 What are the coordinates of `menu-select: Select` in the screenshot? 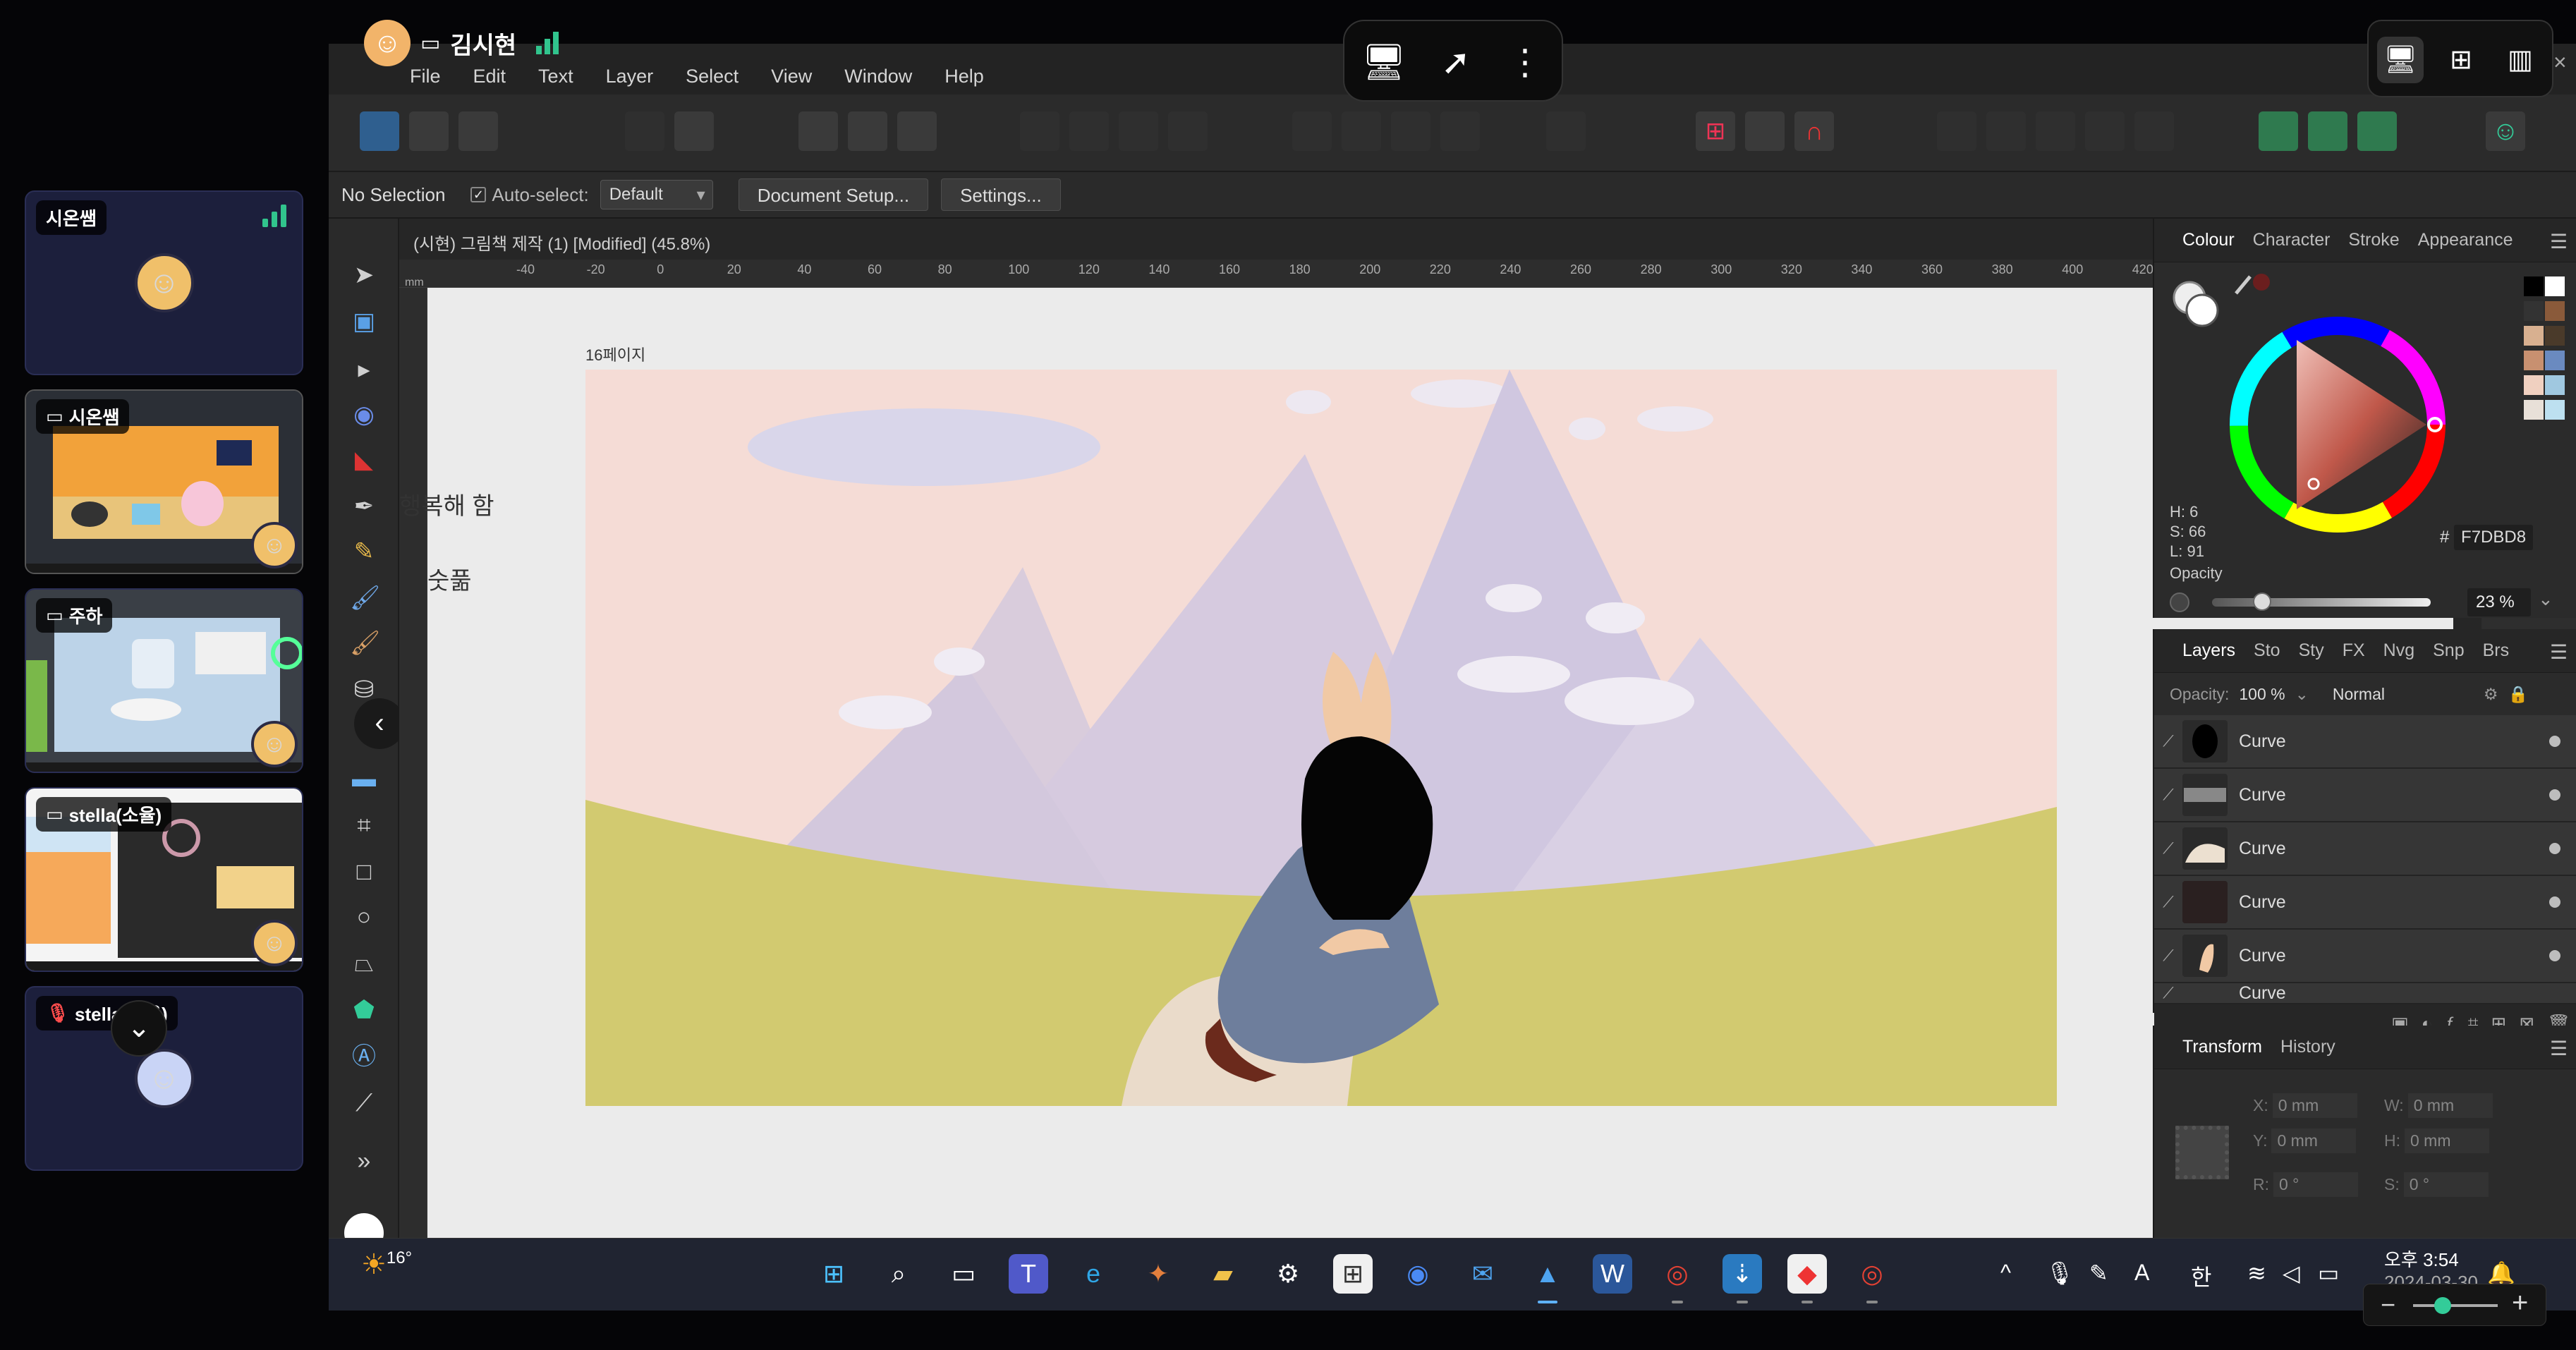 It's located at (712, 77).